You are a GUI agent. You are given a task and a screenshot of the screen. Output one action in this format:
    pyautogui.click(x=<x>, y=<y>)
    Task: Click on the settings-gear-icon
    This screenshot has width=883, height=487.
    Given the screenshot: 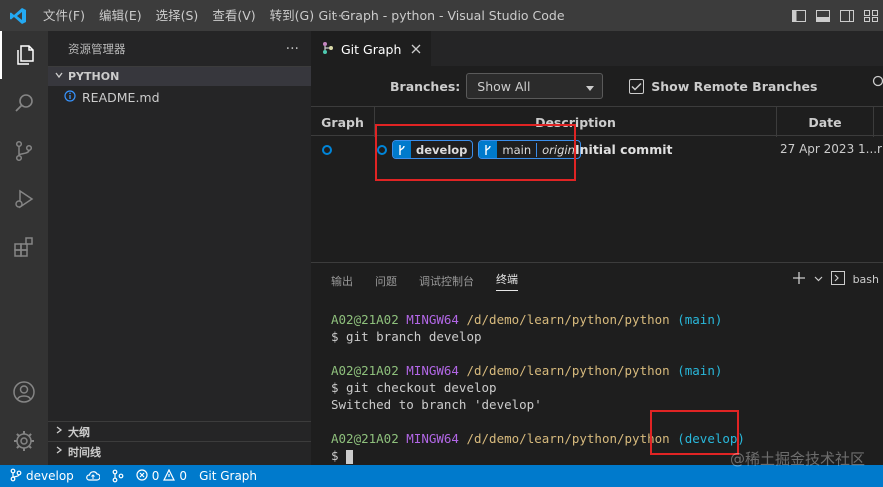 What is the action you would take?
    pyautogui.click(x=24, y=441)
    